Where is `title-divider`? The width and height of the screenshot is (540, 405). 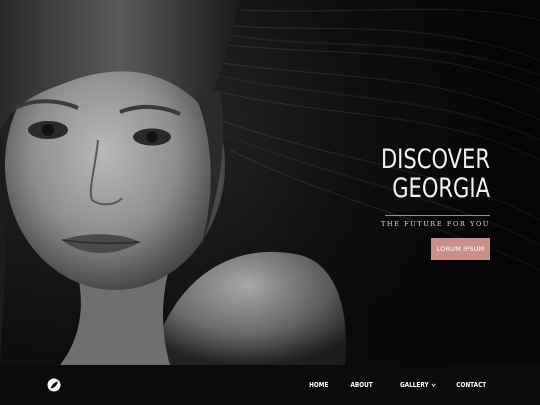 title-divider is located at coordinates (437, 215).